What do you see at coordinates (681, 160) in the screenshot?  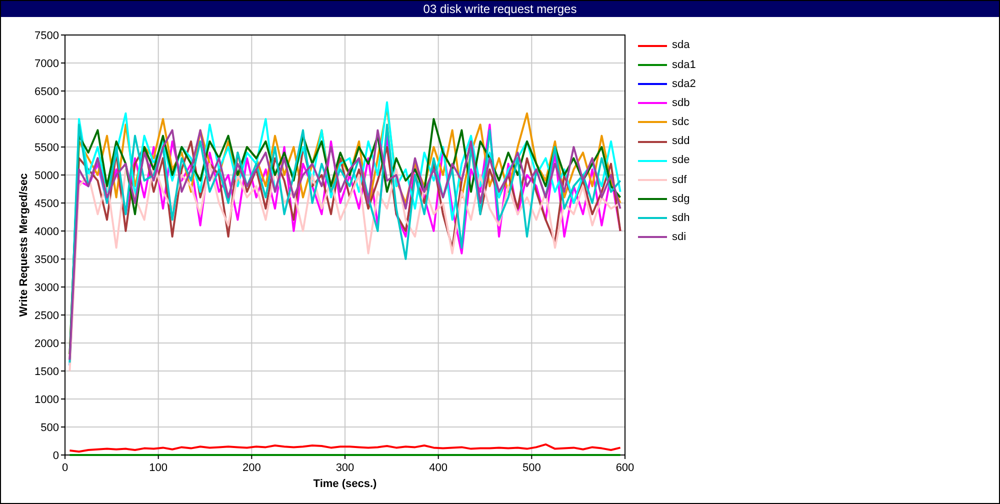 I see `legend-label: sde` at bounding box center [681, 160].